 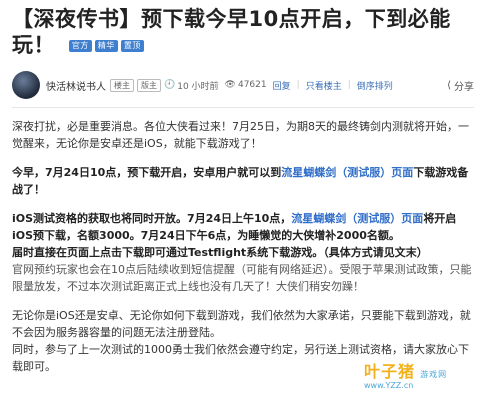 I want to click on avatar, so click(x=26, y=85).